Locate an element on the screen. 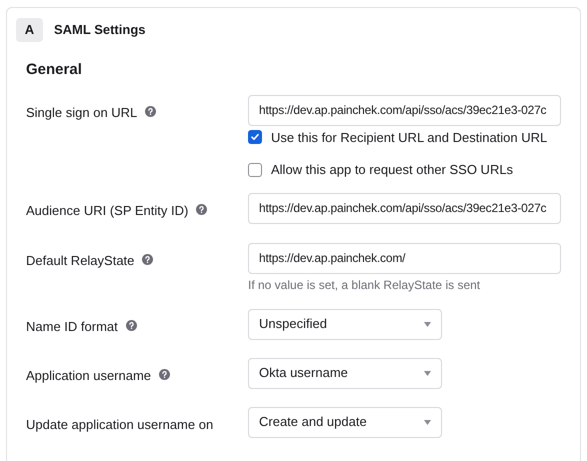 The image size is (587, 461). card-title: SAML Settings is located at coordinates (100, 30).